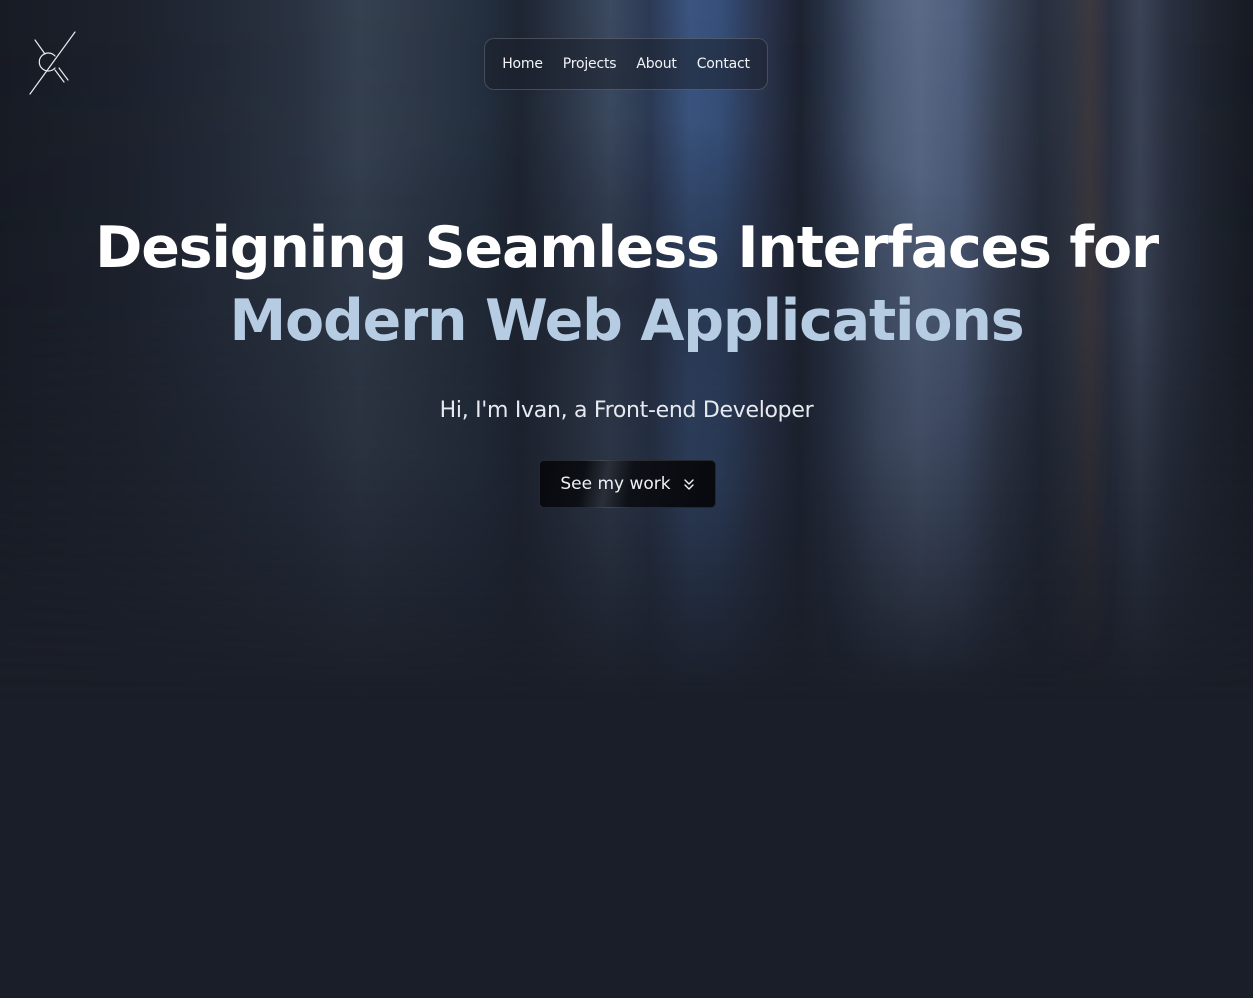  What do you see at coordinates (626, 410) in the screenshot?
I see `hero-subtitle: Hi, I'm Ivan, a Front-end Developer` at bounding box center [626, 410].